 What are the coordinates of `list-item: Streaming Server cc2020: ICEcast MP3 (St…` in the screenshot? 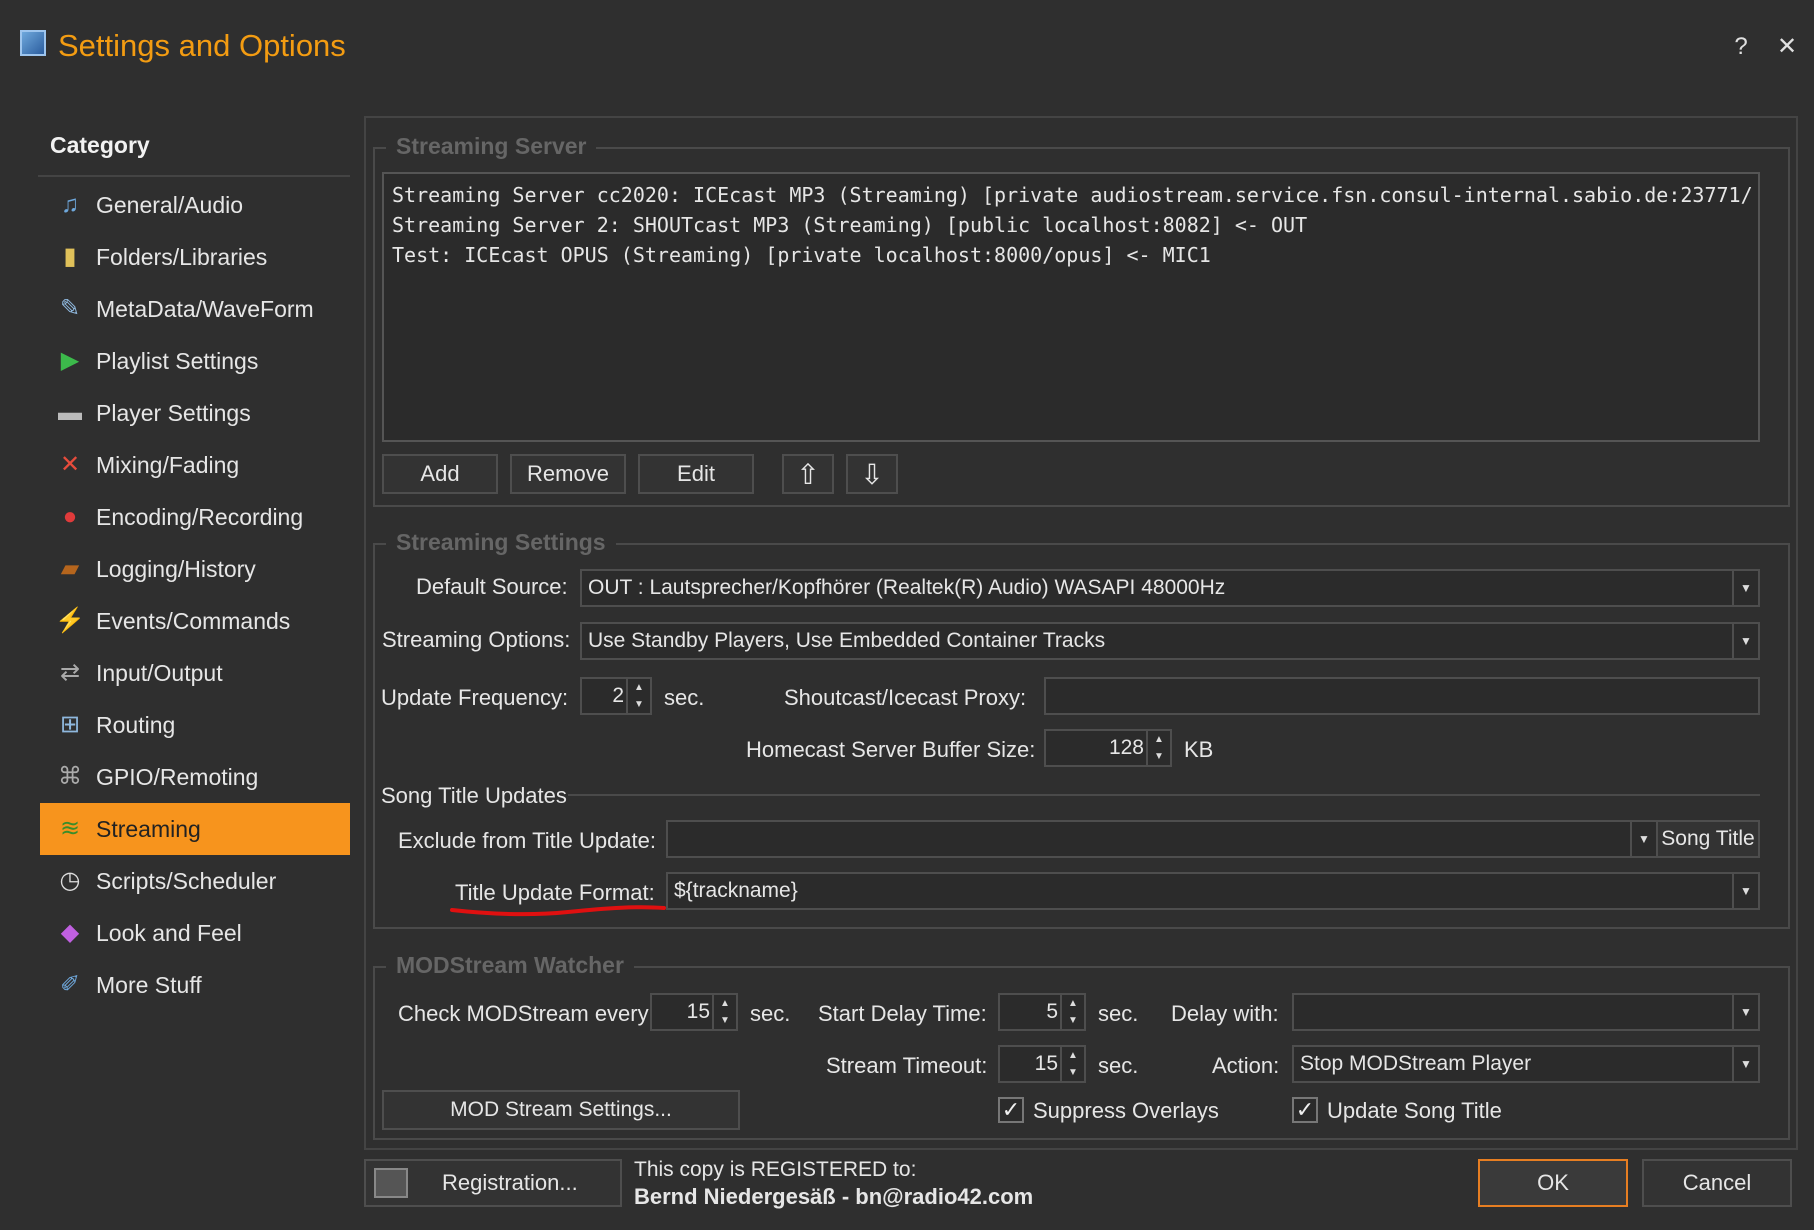 It's located at (1072, 195).